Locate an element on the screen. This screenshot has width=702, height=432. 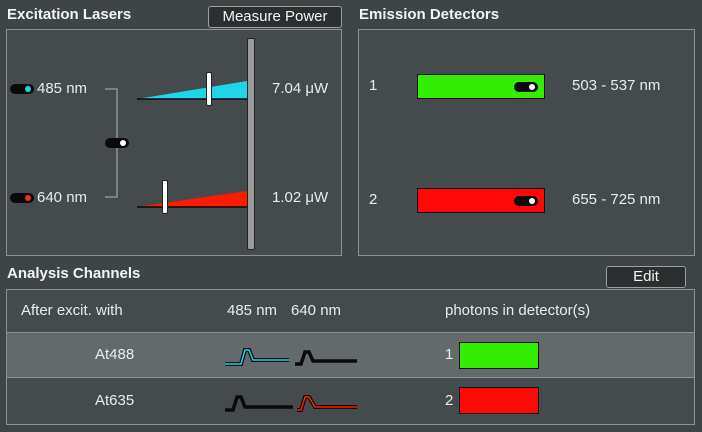
detector-2-index: 2 is located at coordinates (373, 199).